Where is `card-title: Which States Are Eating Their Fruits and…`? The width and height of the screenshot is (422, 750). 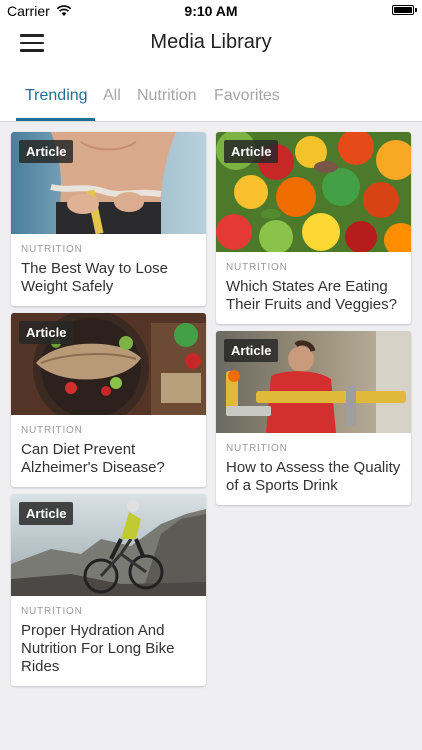
card-title: Which States Are Eating Their Fruits and… is located at coordinates (311, 295).